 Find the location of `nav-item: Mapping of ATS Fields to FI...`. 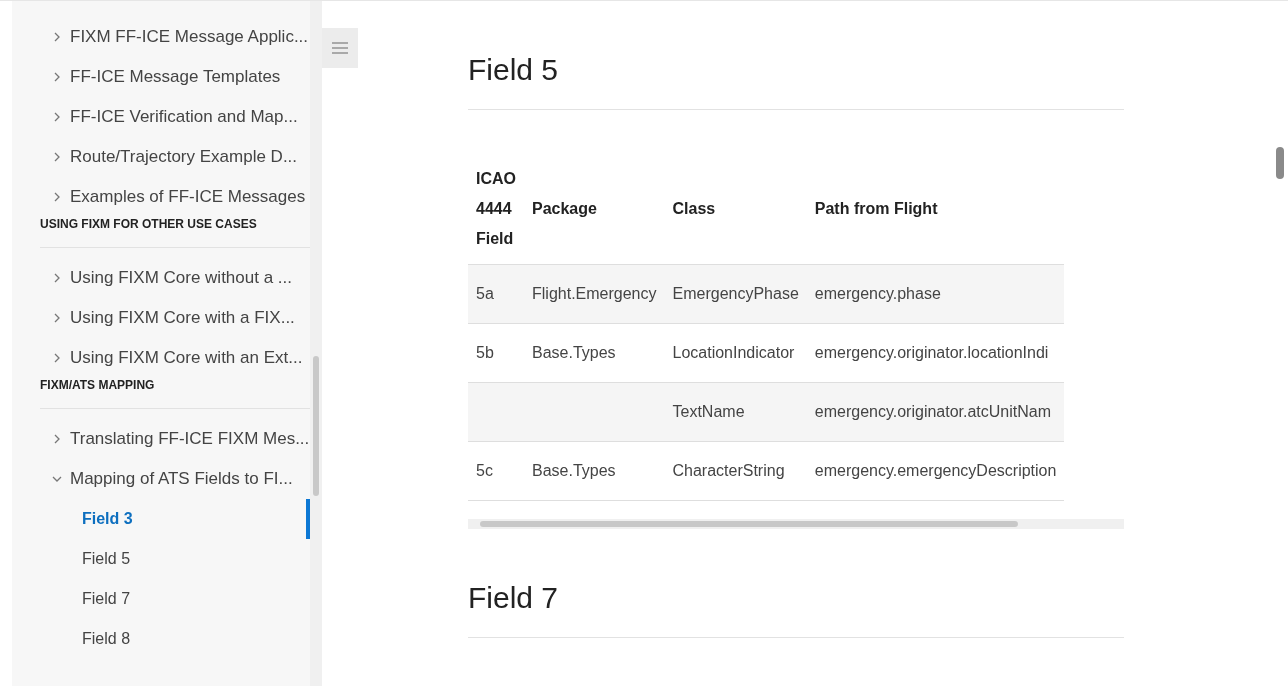

nav-item: Mapping of ATS Fields to FI... is located at coordinates (175, 479).